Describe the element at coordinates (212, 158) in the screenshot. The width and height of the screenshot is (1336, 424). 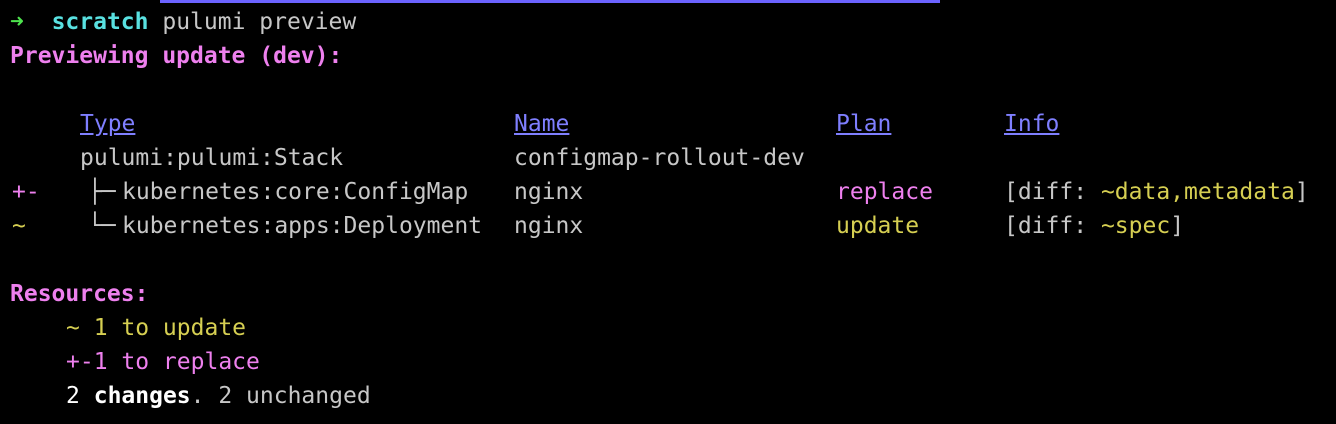
I see `resource-type: pulumi:pulumi:Stack` at that location.